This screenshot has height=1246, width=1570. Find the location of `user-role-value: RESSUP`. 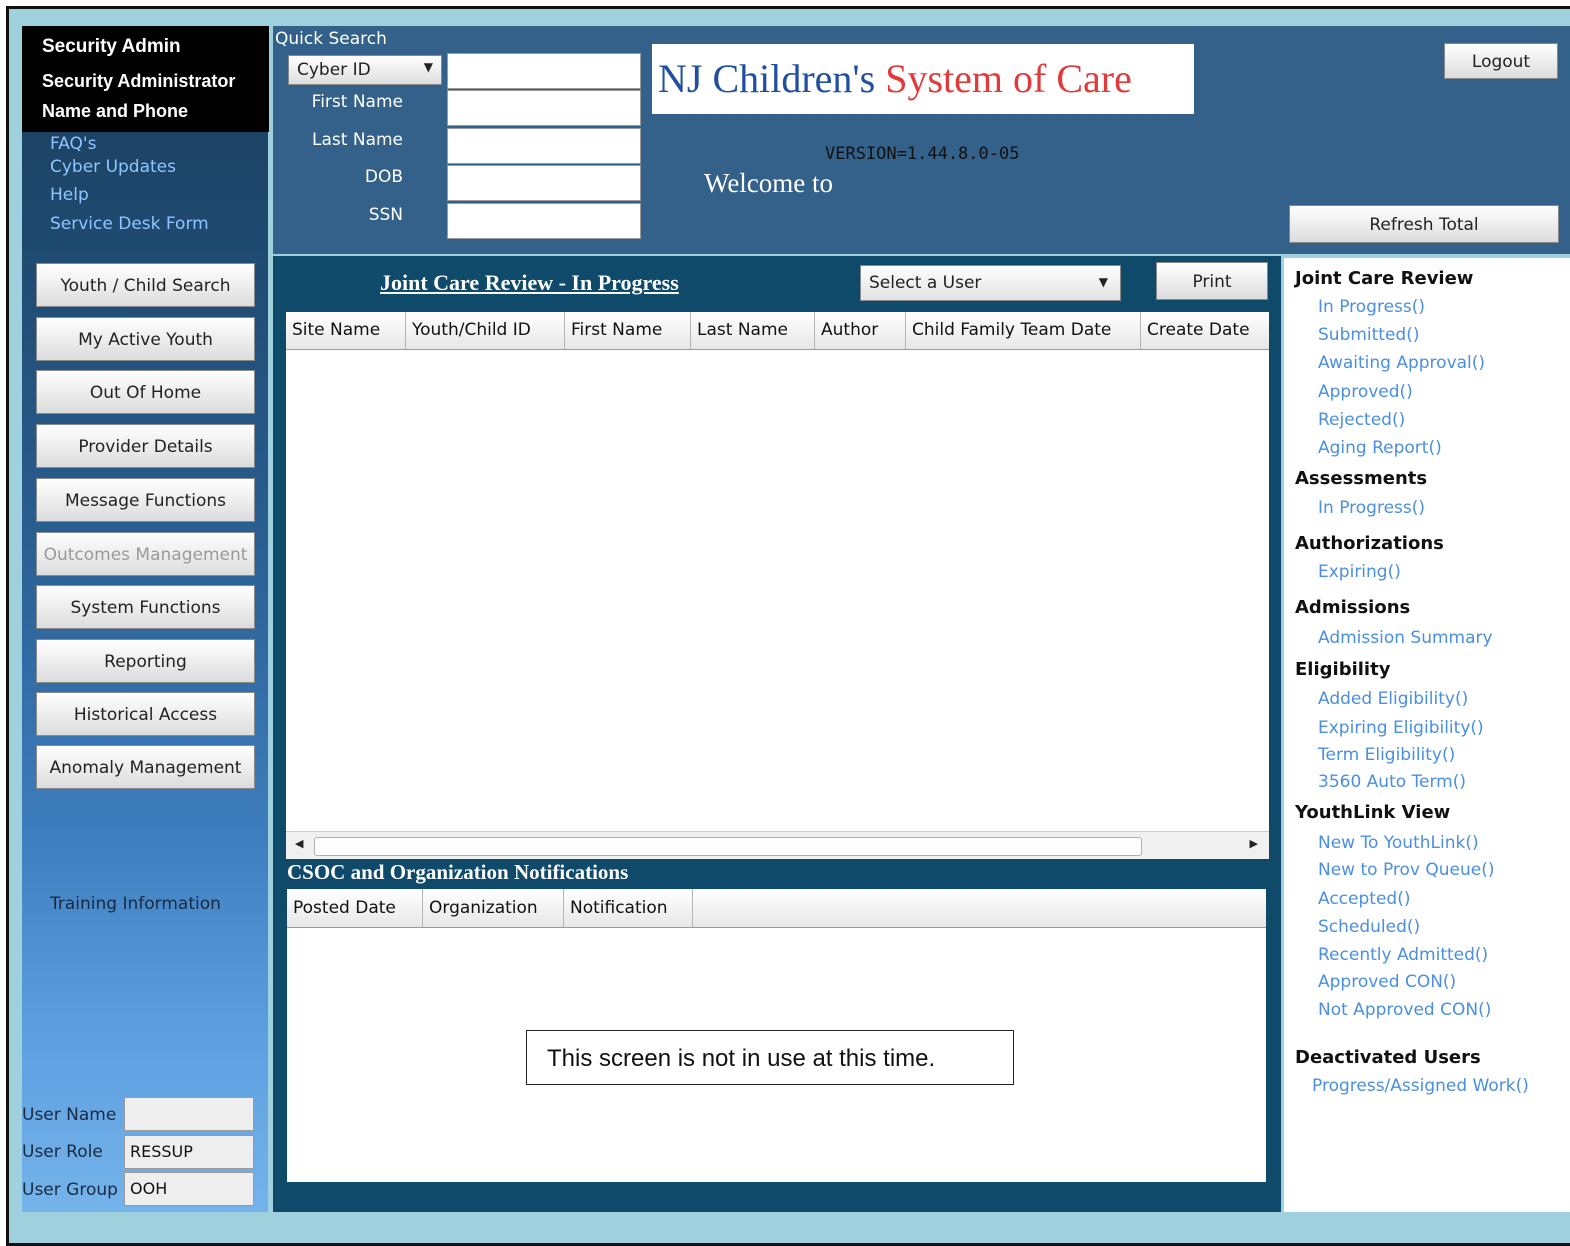

user-role-value: RESSUP is located at coordinates (189, 1152).